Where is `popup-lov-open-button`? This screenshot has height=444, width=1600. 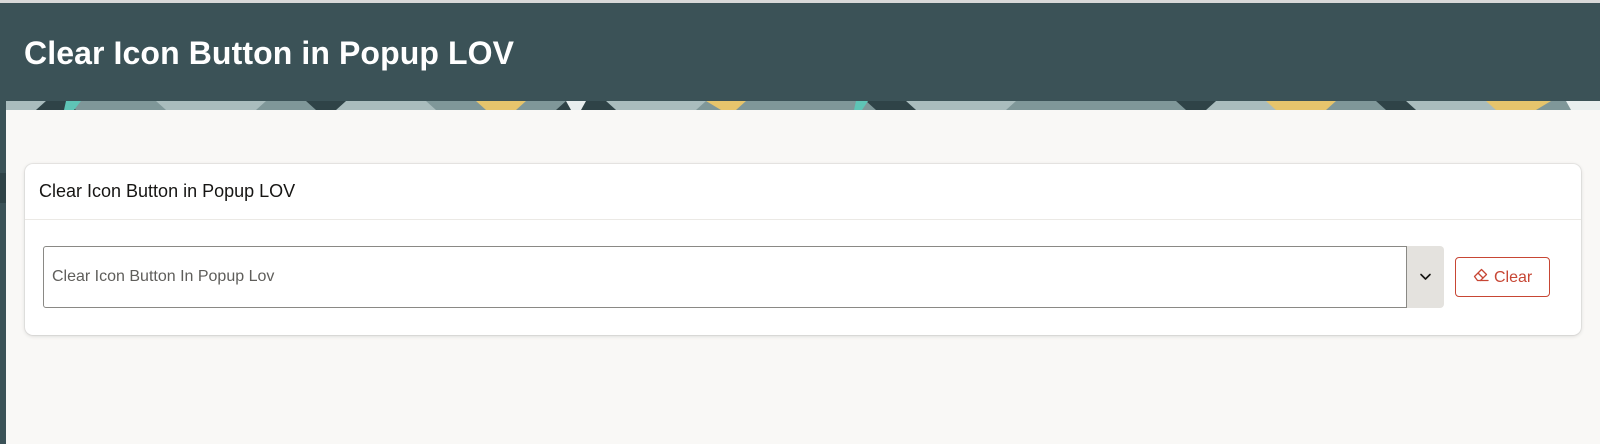
popup-lov-open-button is located at coordinates (1425, 277).